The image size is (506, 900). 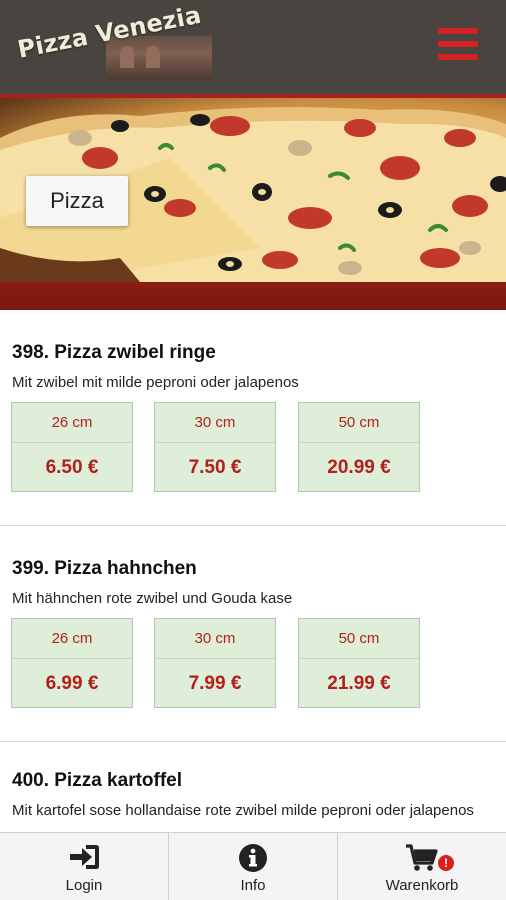 I want to click on tab-label: Info, so click(x=253, y=885).